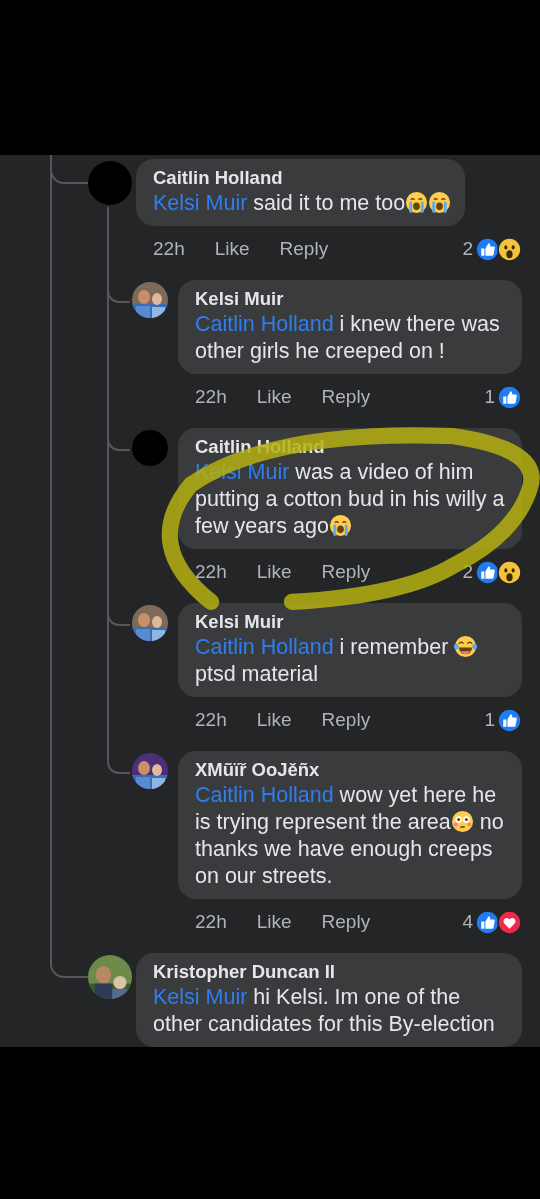 The width and height of the screenshot is (540, 1199). Describe the element at coordinates (351, 770) in the screenshot. I see `author-name: XMũïř OoJěñx` at that location.